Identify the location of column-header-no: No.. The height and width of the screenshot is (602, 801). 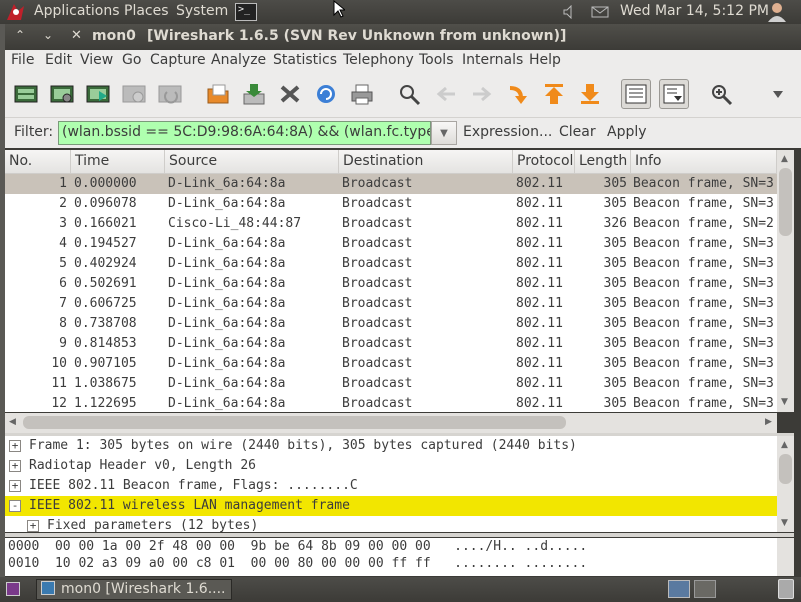
(38, 162).